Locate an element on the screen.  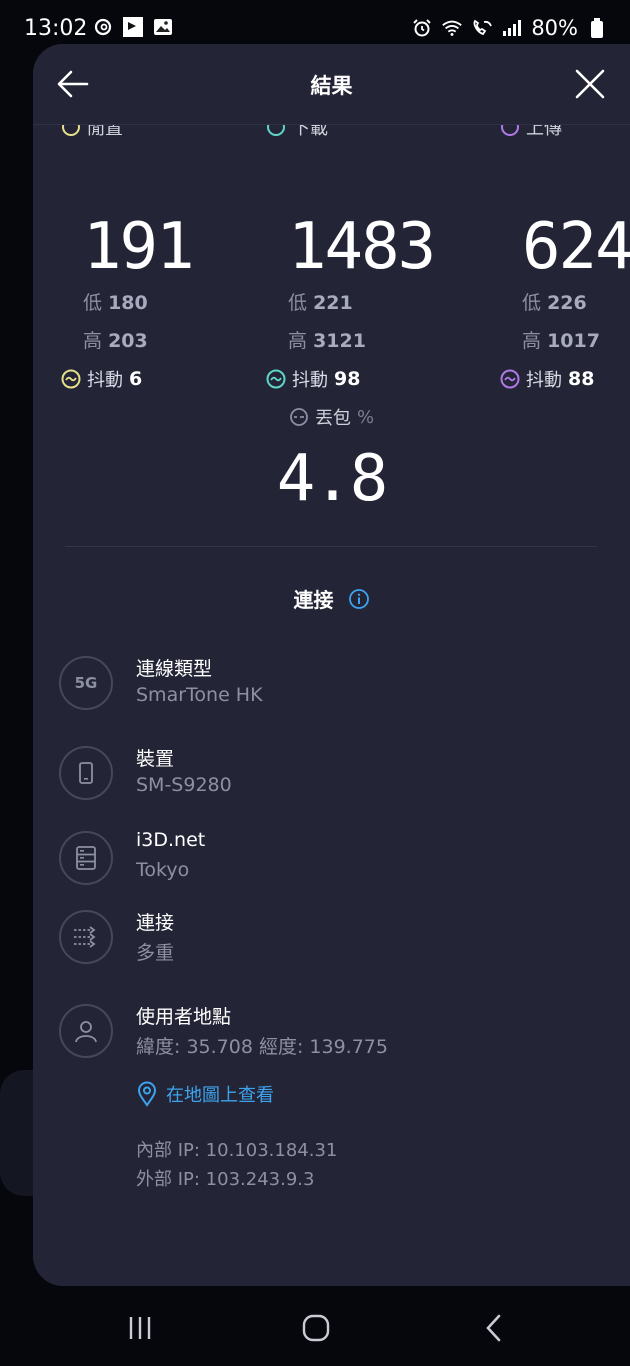
map-pin-icon is located at coordinates (147, 1094).